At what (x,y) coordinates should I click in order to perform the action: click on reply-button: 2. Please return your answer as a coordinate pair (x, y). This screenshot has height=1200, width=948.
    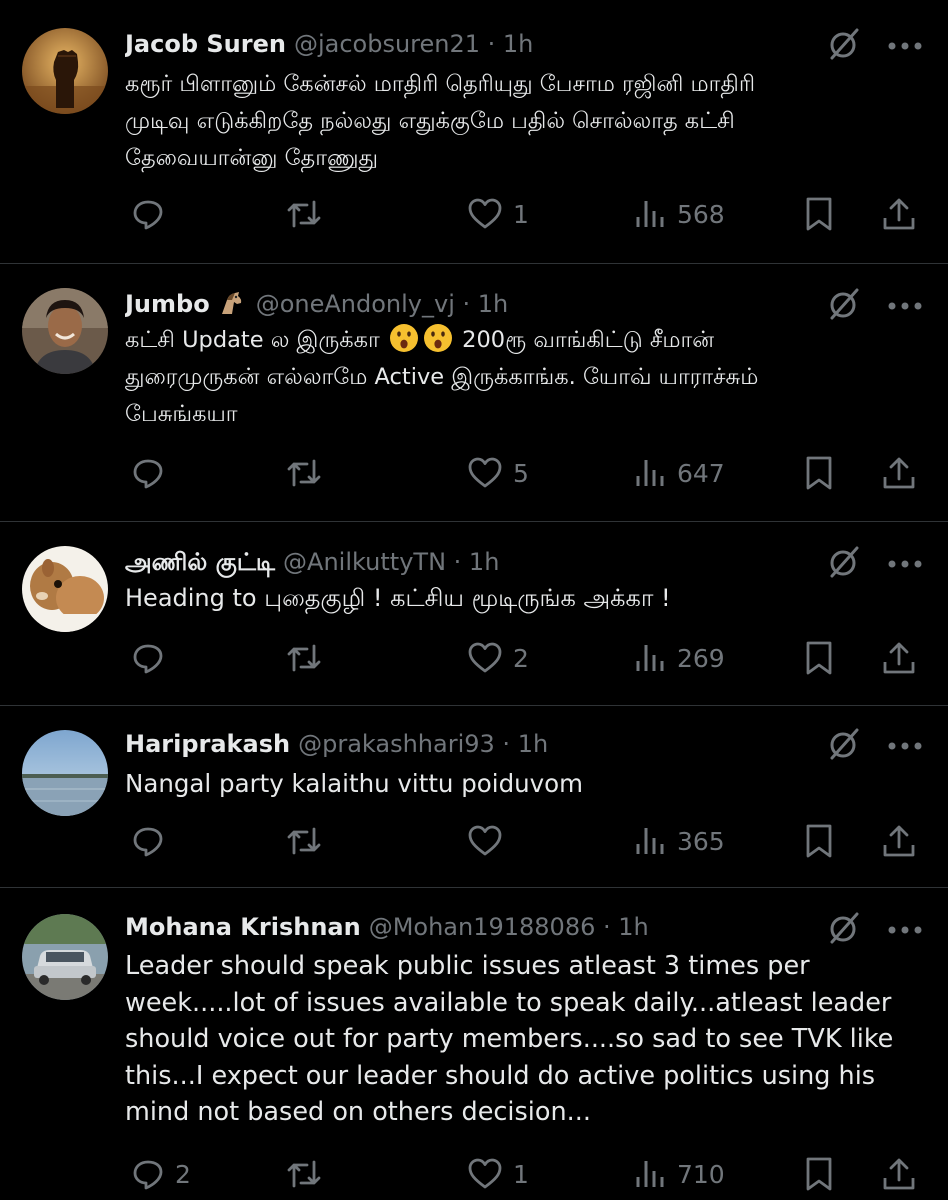
    Looking at the image, I should click on (161, 1174).